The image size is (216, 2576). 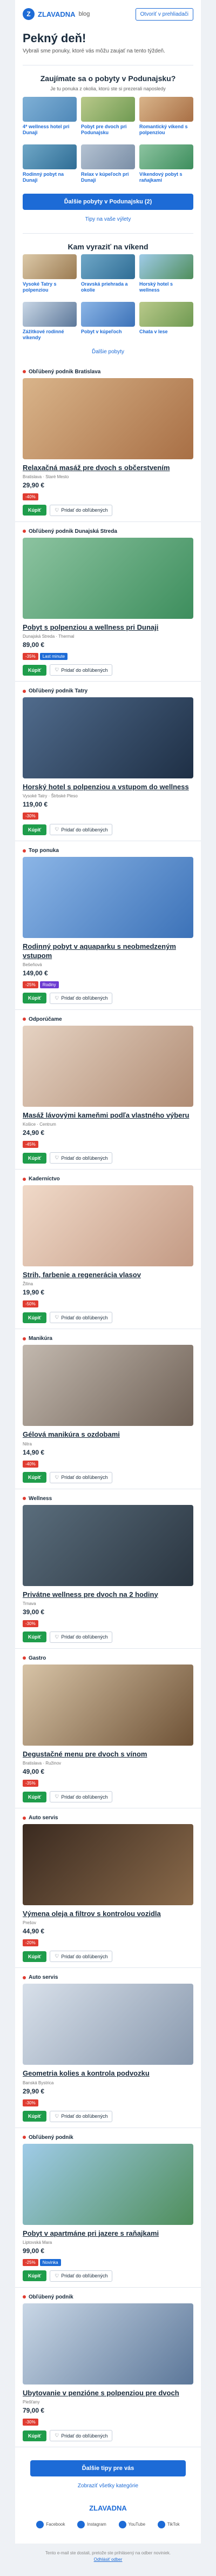 I want to click on item-title: Strih, farbenie a regenerácia vlasov, so click(x=108, y=1275).